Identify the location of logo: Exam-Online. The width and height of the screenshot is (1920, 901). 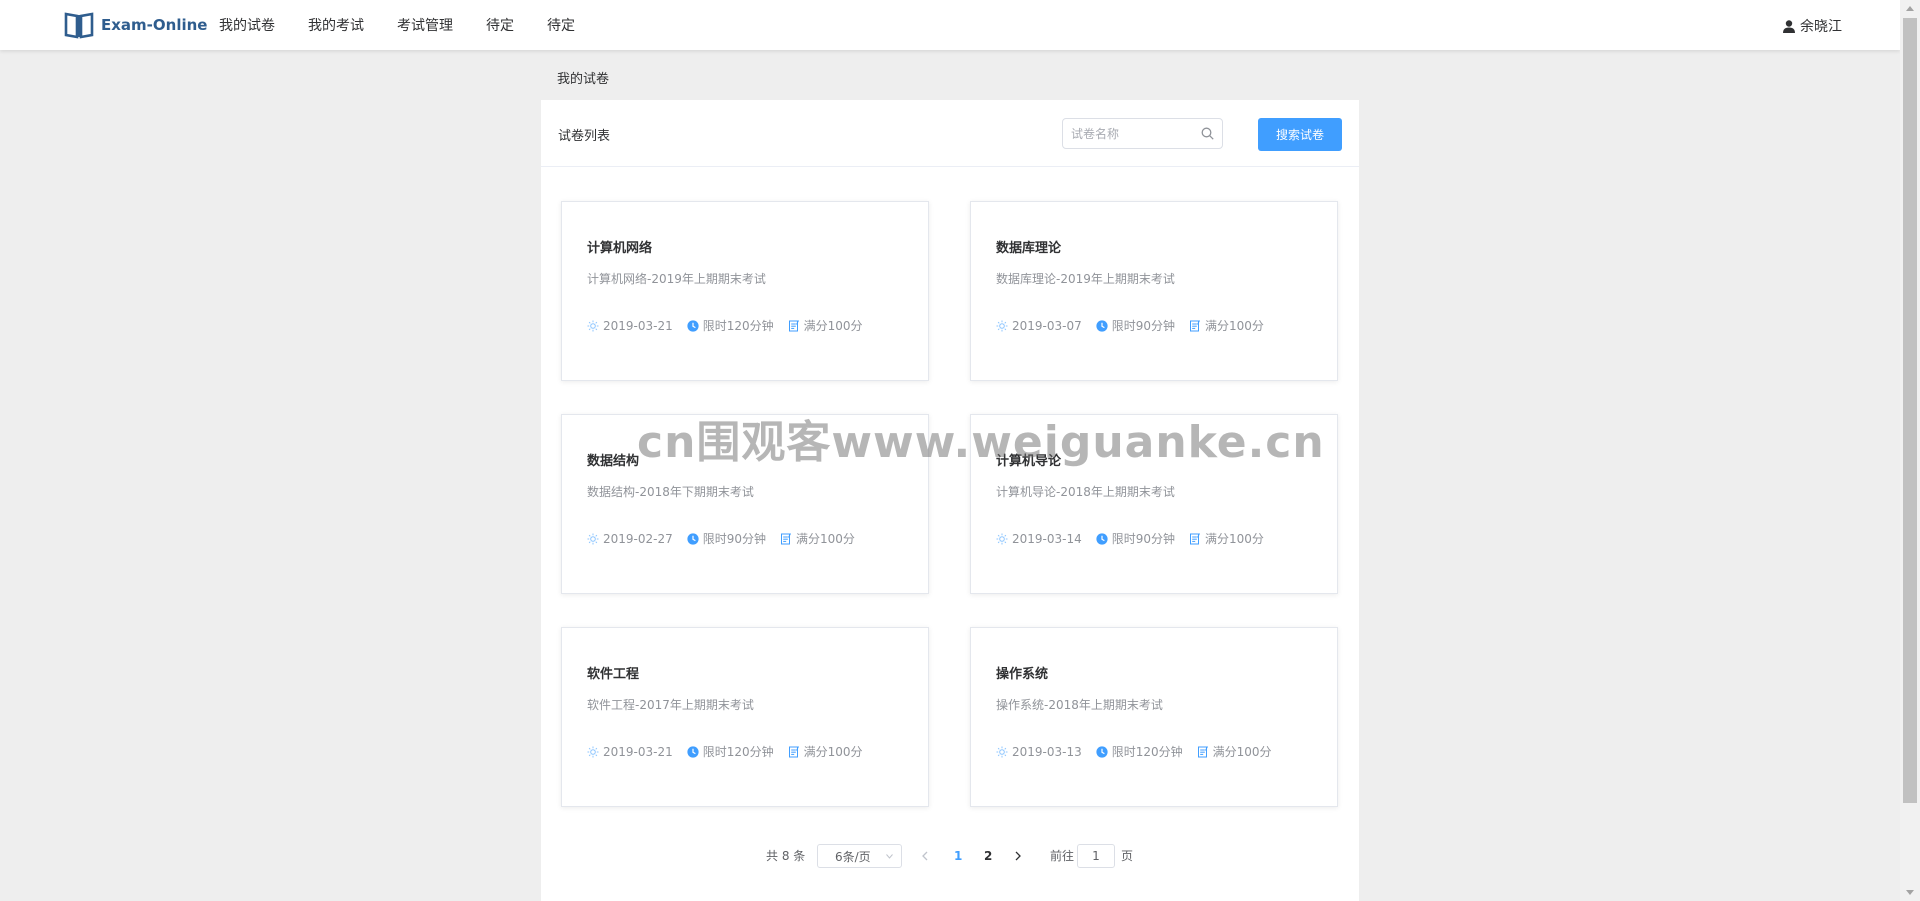
(135, 25).